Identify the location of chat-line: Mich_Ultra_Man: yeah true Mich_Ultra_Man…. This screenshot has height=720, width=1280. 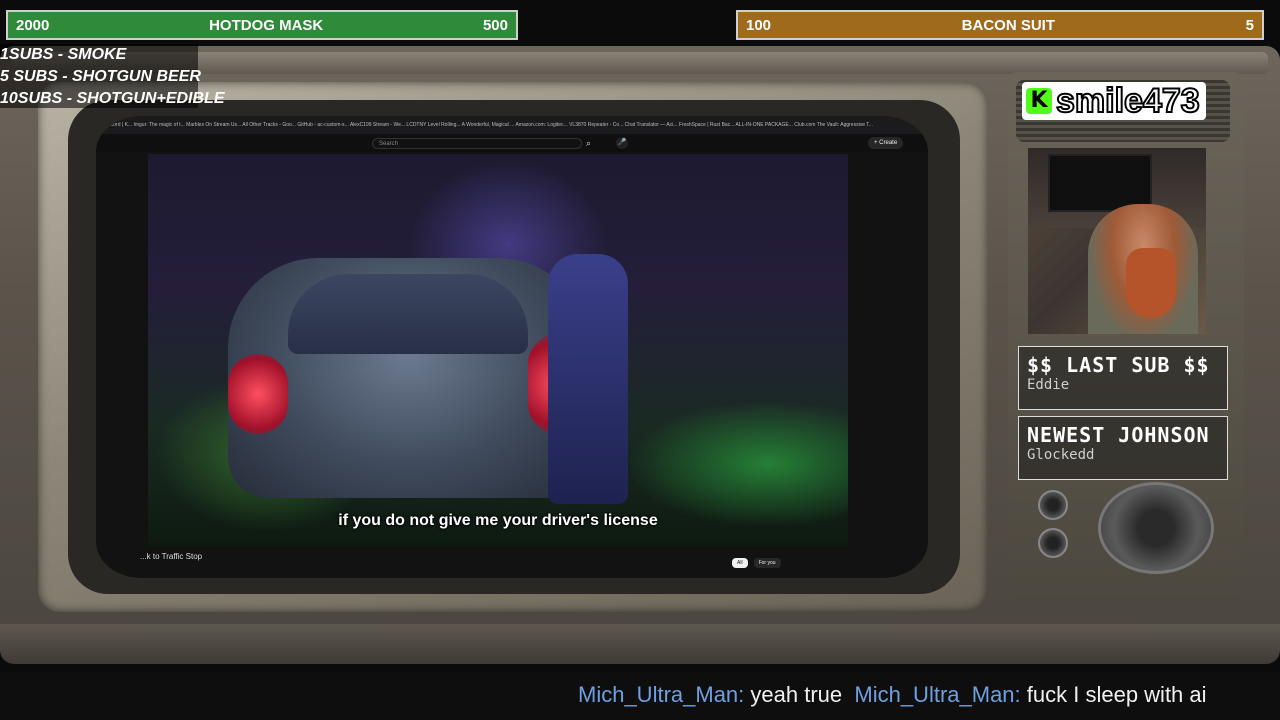
(892, 695).